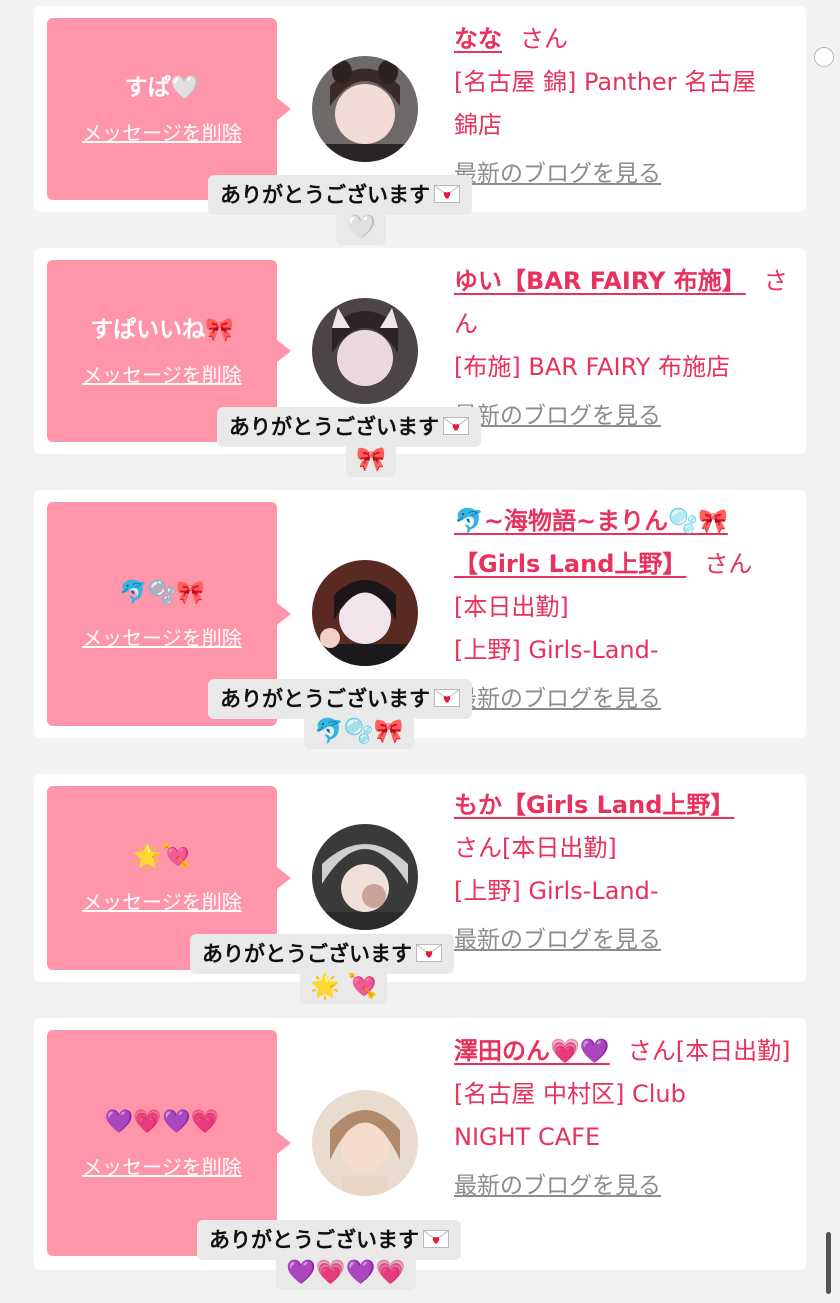 Image resolution: width=840 pixels, height=1303 pixels. Describe the element at coordinates (169, 109) in the screenshot. I see `message-bubble: すぱ🤍 メッセージを削除` at that location.